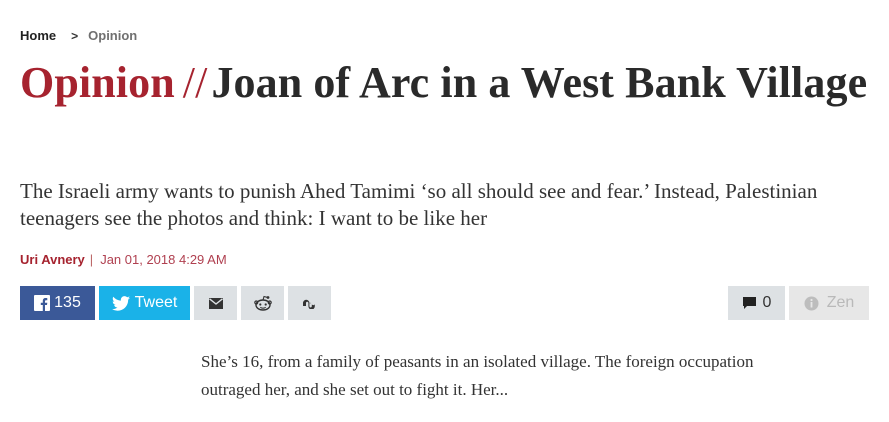  I want to click on headline-title: Joan of Arc in a West Bank Village, so click(539, 82).